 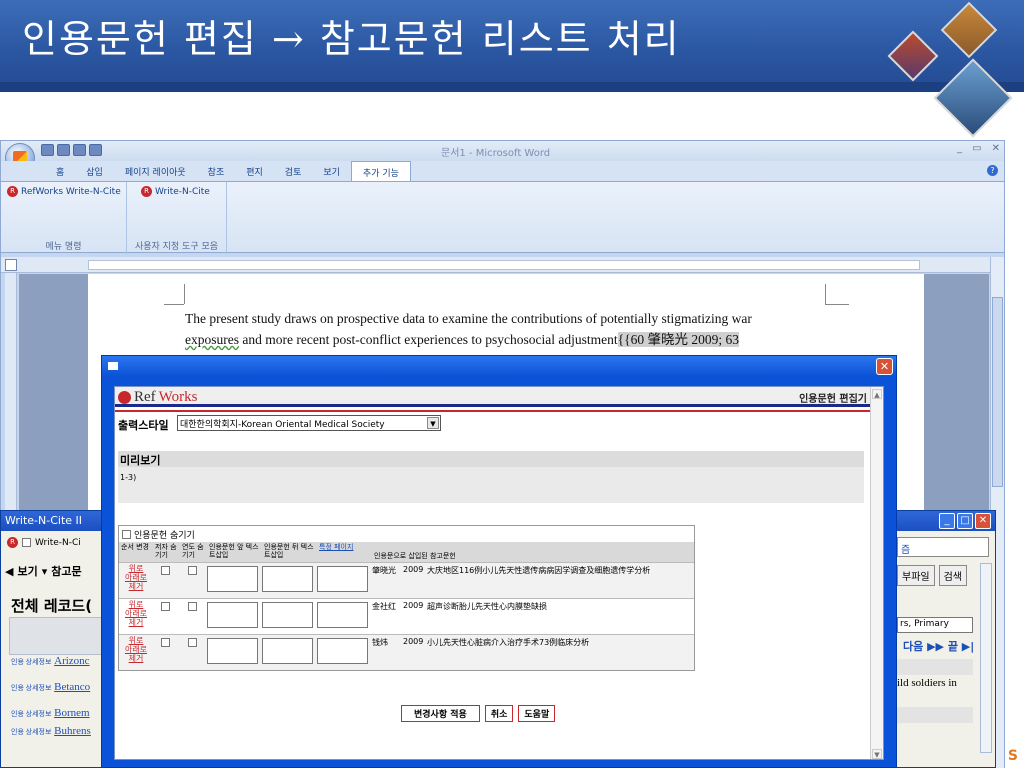 What do you see at coordinates (504, 265) in the screenshot?
I see `ruler-scale` at bounding box center [504, 265].